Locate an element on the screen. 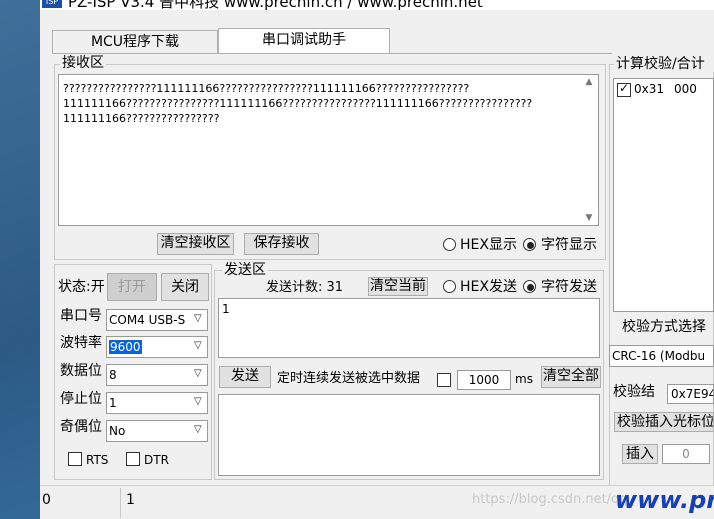 This screenshot has height=519, width=714. watermark-text: https://blog.csdn.net/qq_ is located at coordinates (553, 499).